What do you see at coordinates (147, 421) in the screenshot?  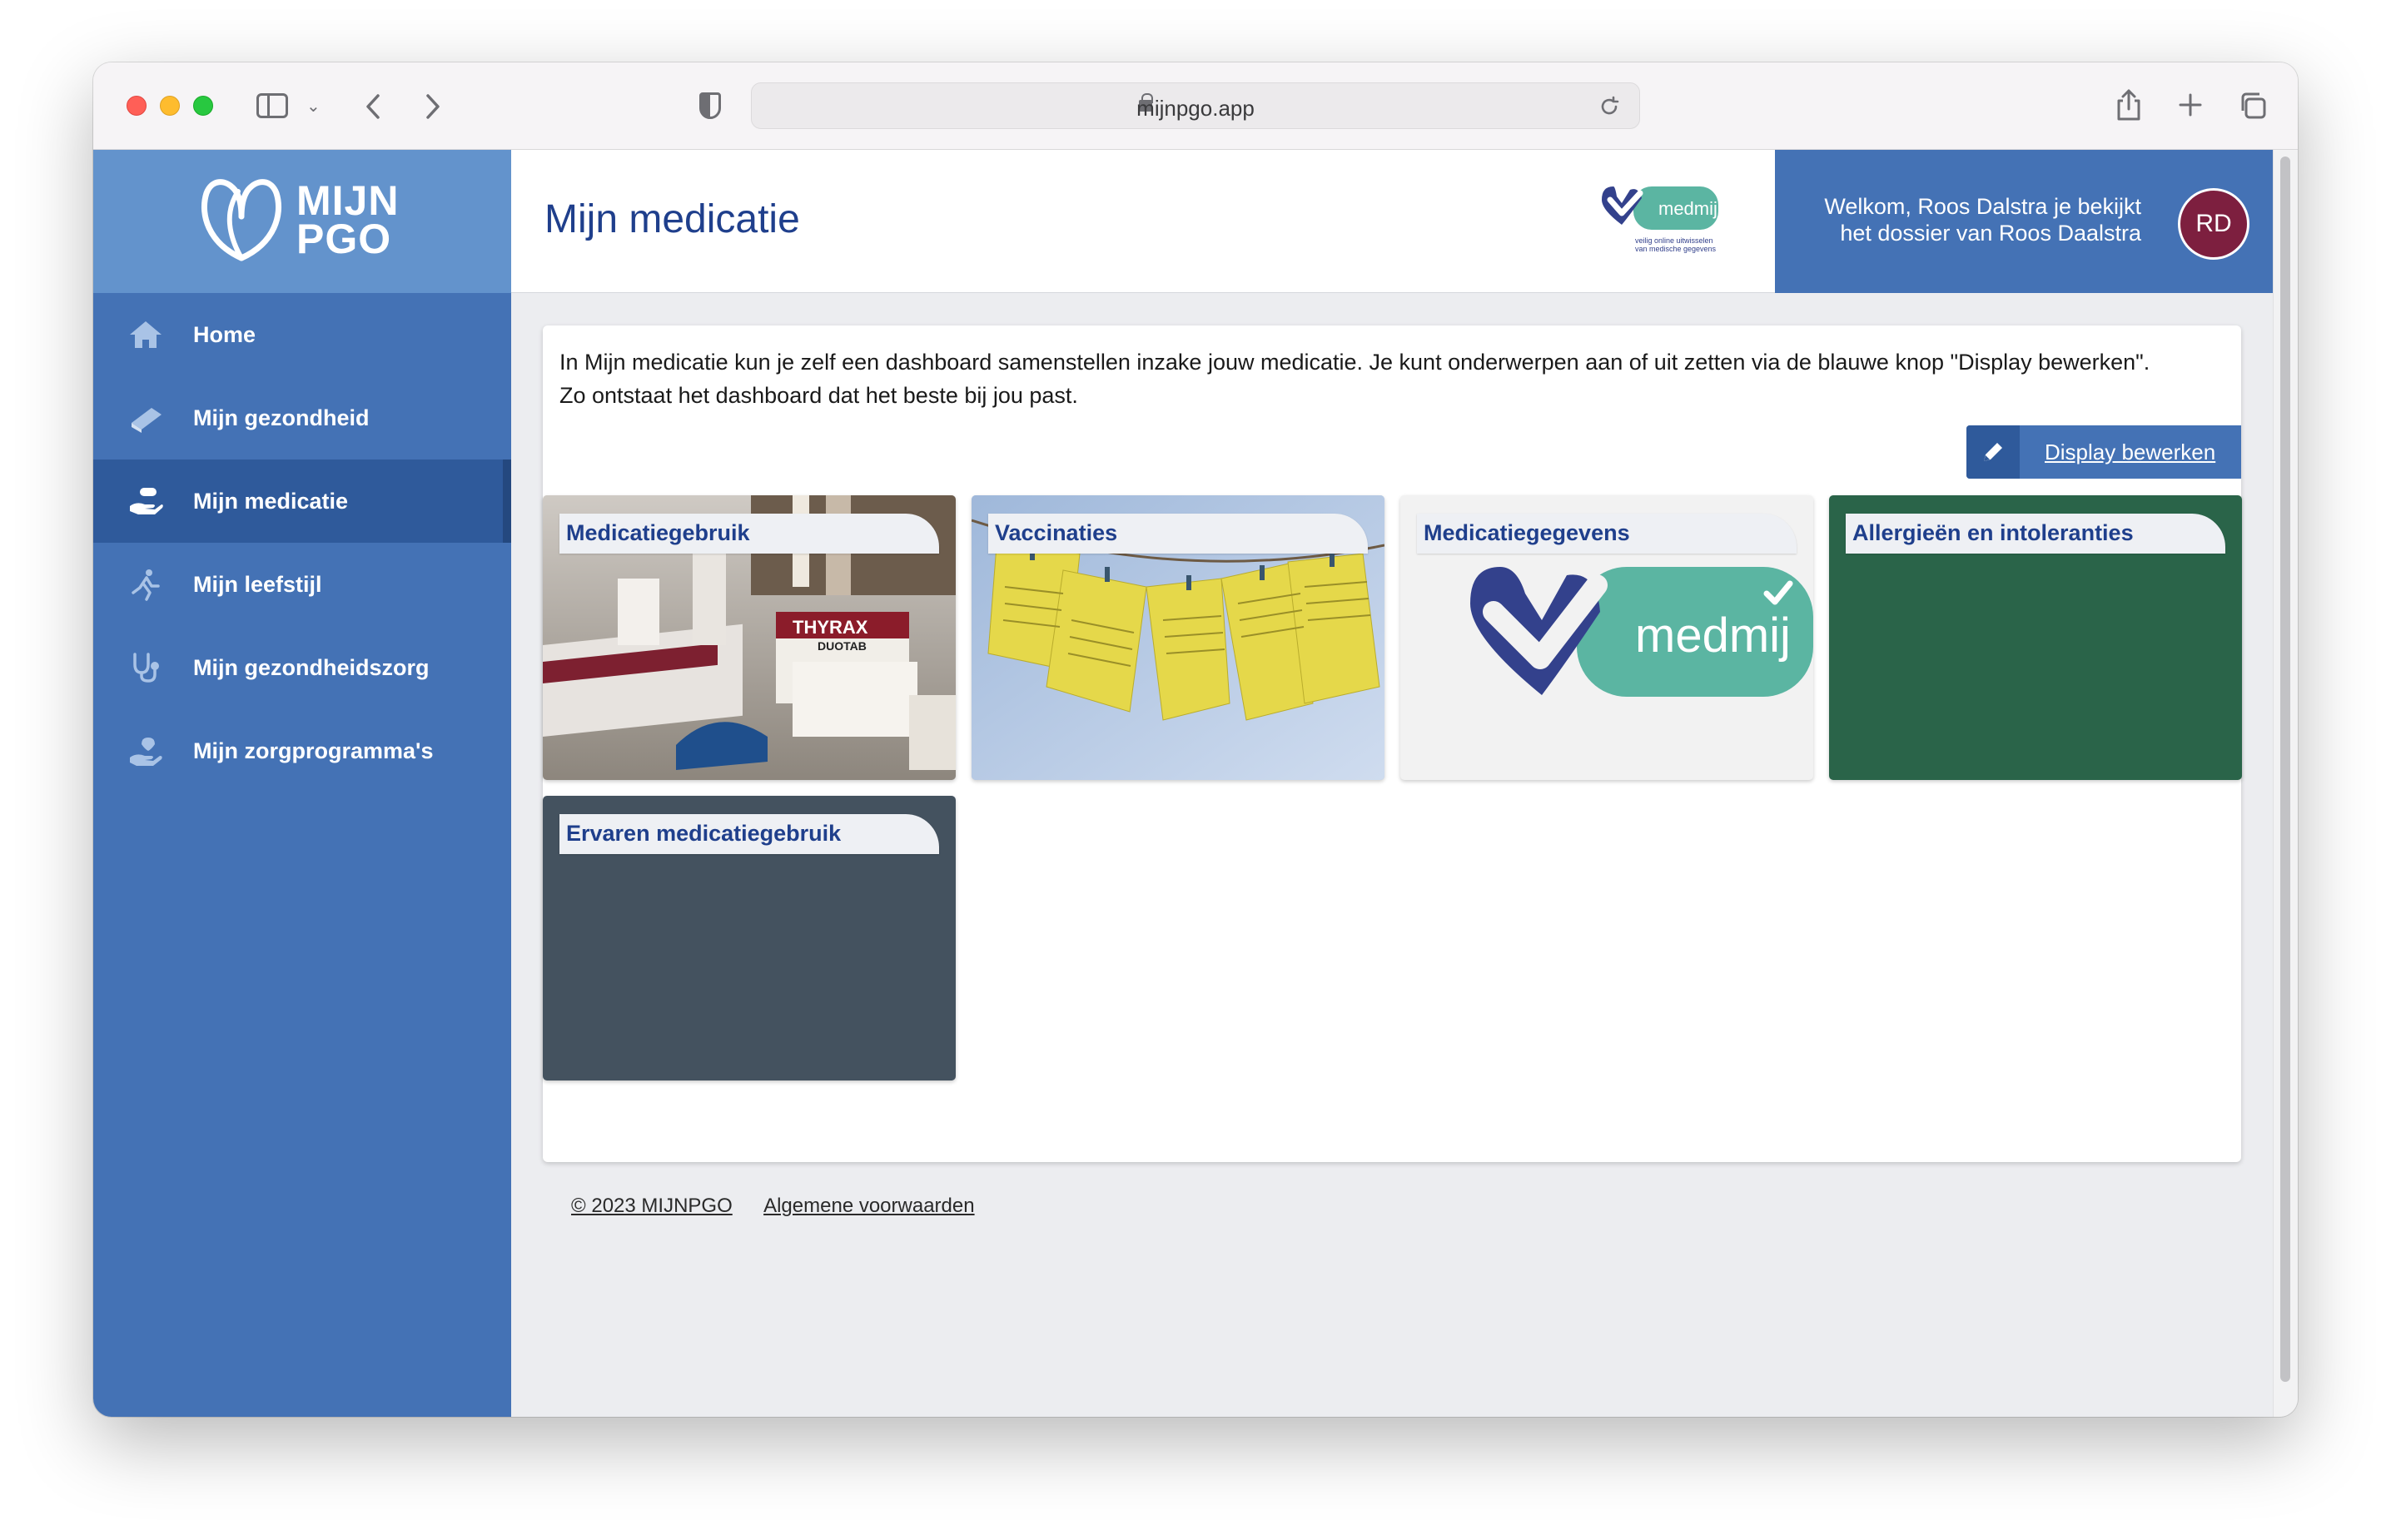 I see `book-icon` at bounding box center [147, 421].